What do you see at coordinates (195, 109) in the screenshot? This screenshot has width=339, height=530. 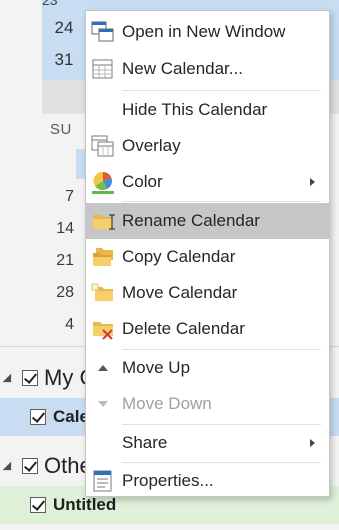 I see `menu-item-label: Hide This Calendar` at bounding box center [195, 109].